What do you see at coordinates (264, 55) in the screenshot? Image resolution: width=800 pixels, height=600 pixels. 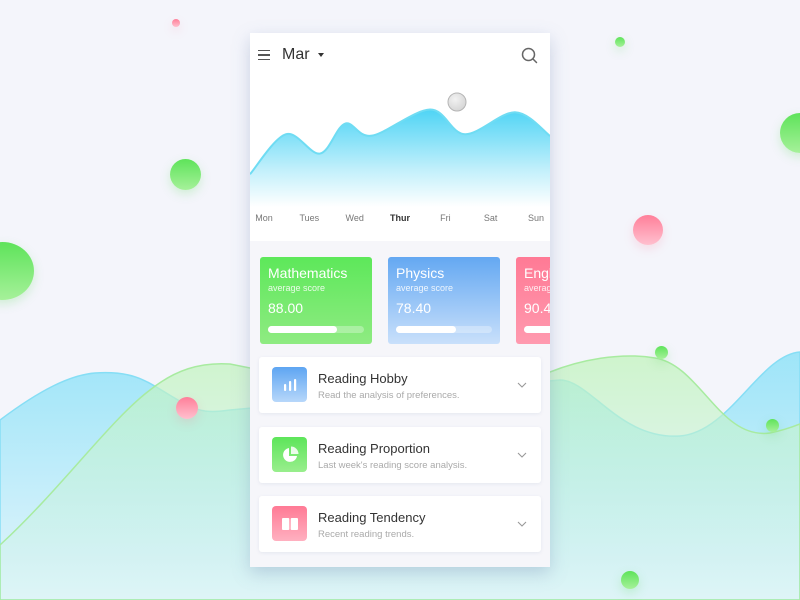 I see `menu-icon` at bounding box center [264, 55].